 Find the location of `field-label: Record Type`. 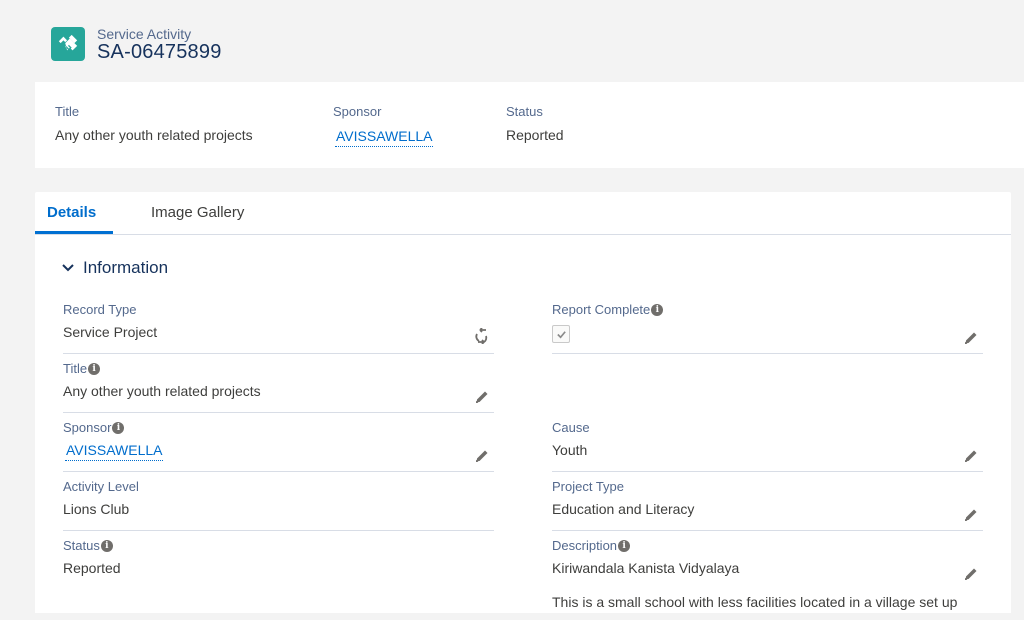

field-label: Record Type is located at coordinates (100, 309).